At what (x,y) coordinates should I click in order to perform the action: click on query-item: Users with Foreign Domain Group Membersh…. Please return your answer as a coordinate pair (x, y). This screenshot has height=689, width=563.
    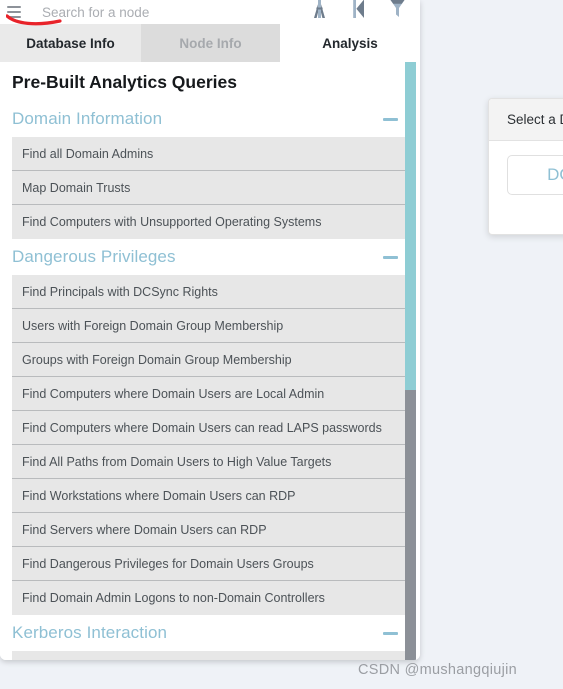
    Looking at the image, I should click on (210, 326).